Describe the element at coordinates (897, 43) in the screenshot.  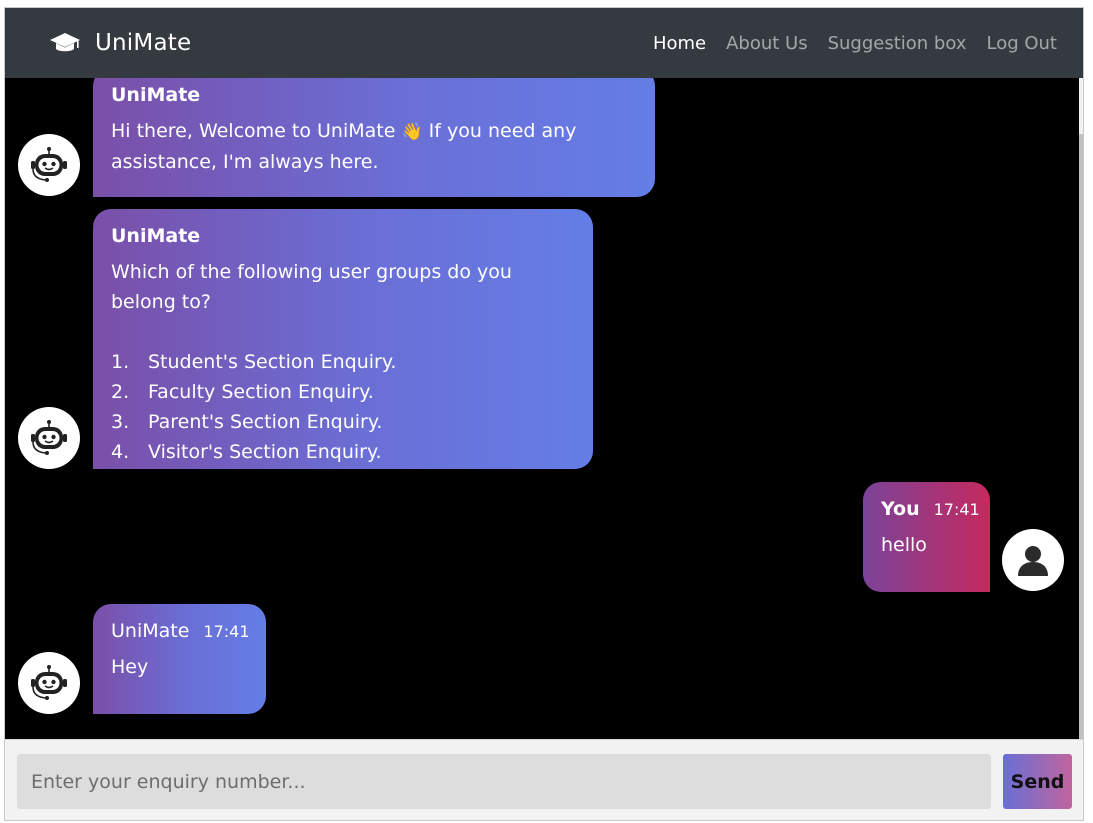
I see `nav-link-suggestion-box: Suggestion box` at that location.